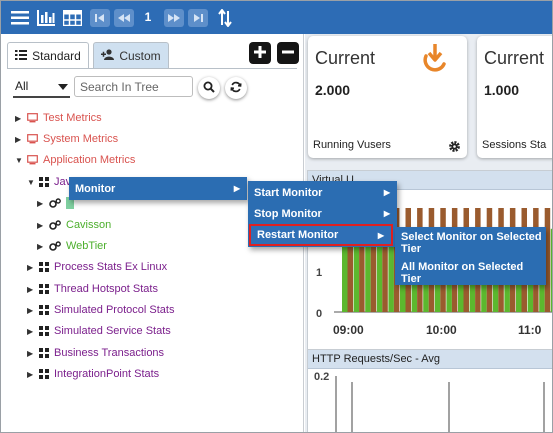  What do you see at coordinates (441, 330) in the screenshot?
I see `x-tick-label: 10:00` at bounding box center [441, 330].